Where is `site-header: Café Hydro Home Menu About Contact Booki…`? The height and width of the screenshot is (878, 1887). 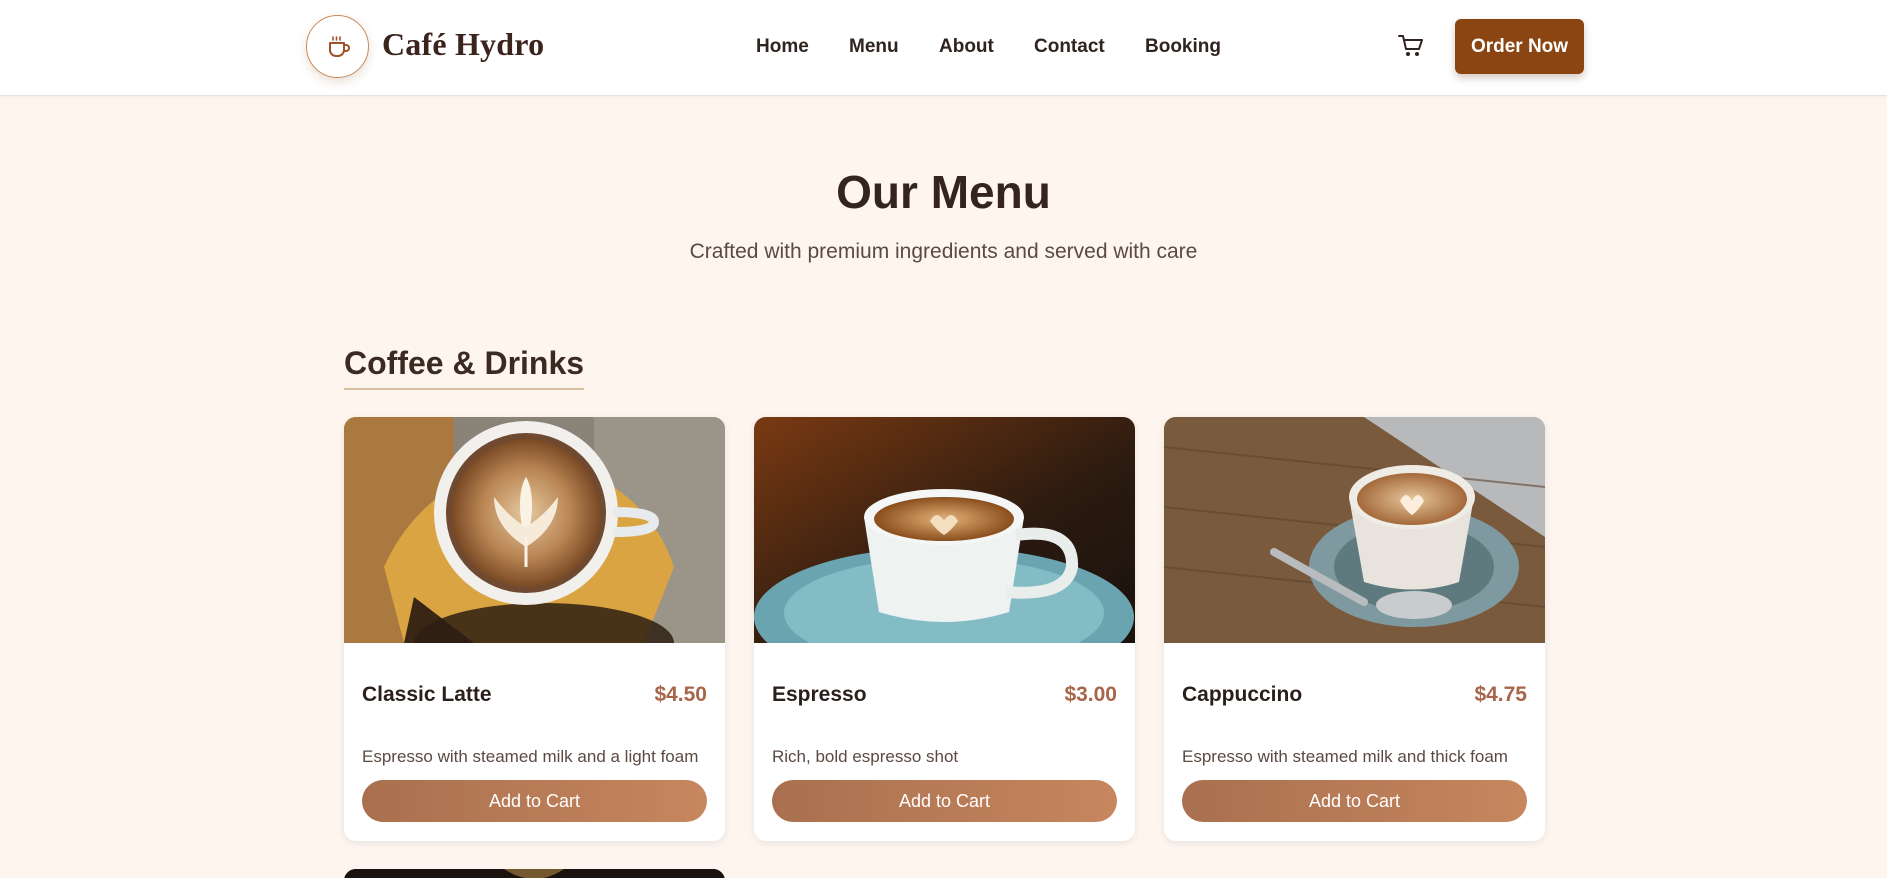
site-header: Café Hydro Home Menu About Contact Booki… is located at coordinates (943, 48).